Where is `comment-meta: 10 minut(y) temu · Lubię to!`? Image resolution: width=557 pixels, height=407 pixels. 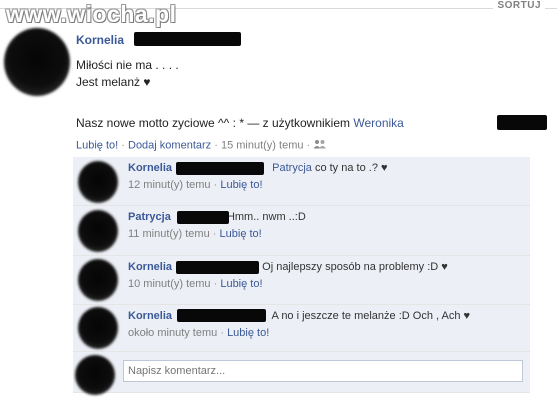 comment-meta: 10 minut(y) temu · Lubię to! is located at coordinates (195, 284).